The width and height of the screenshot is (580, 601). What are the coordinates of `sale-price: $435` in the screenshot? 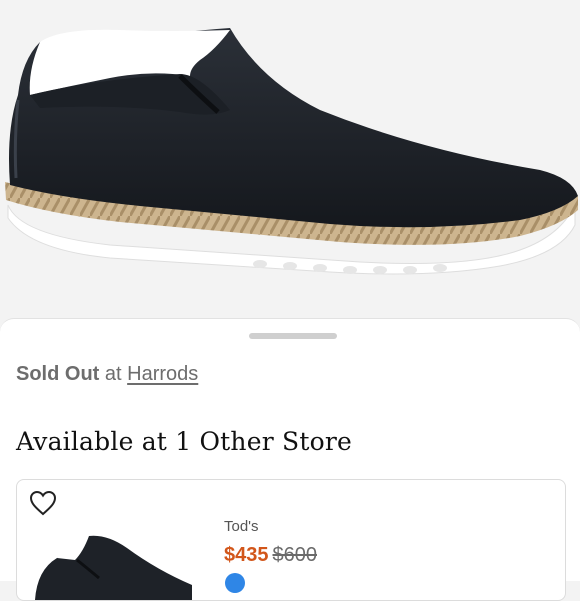 It's located at (246, 555).